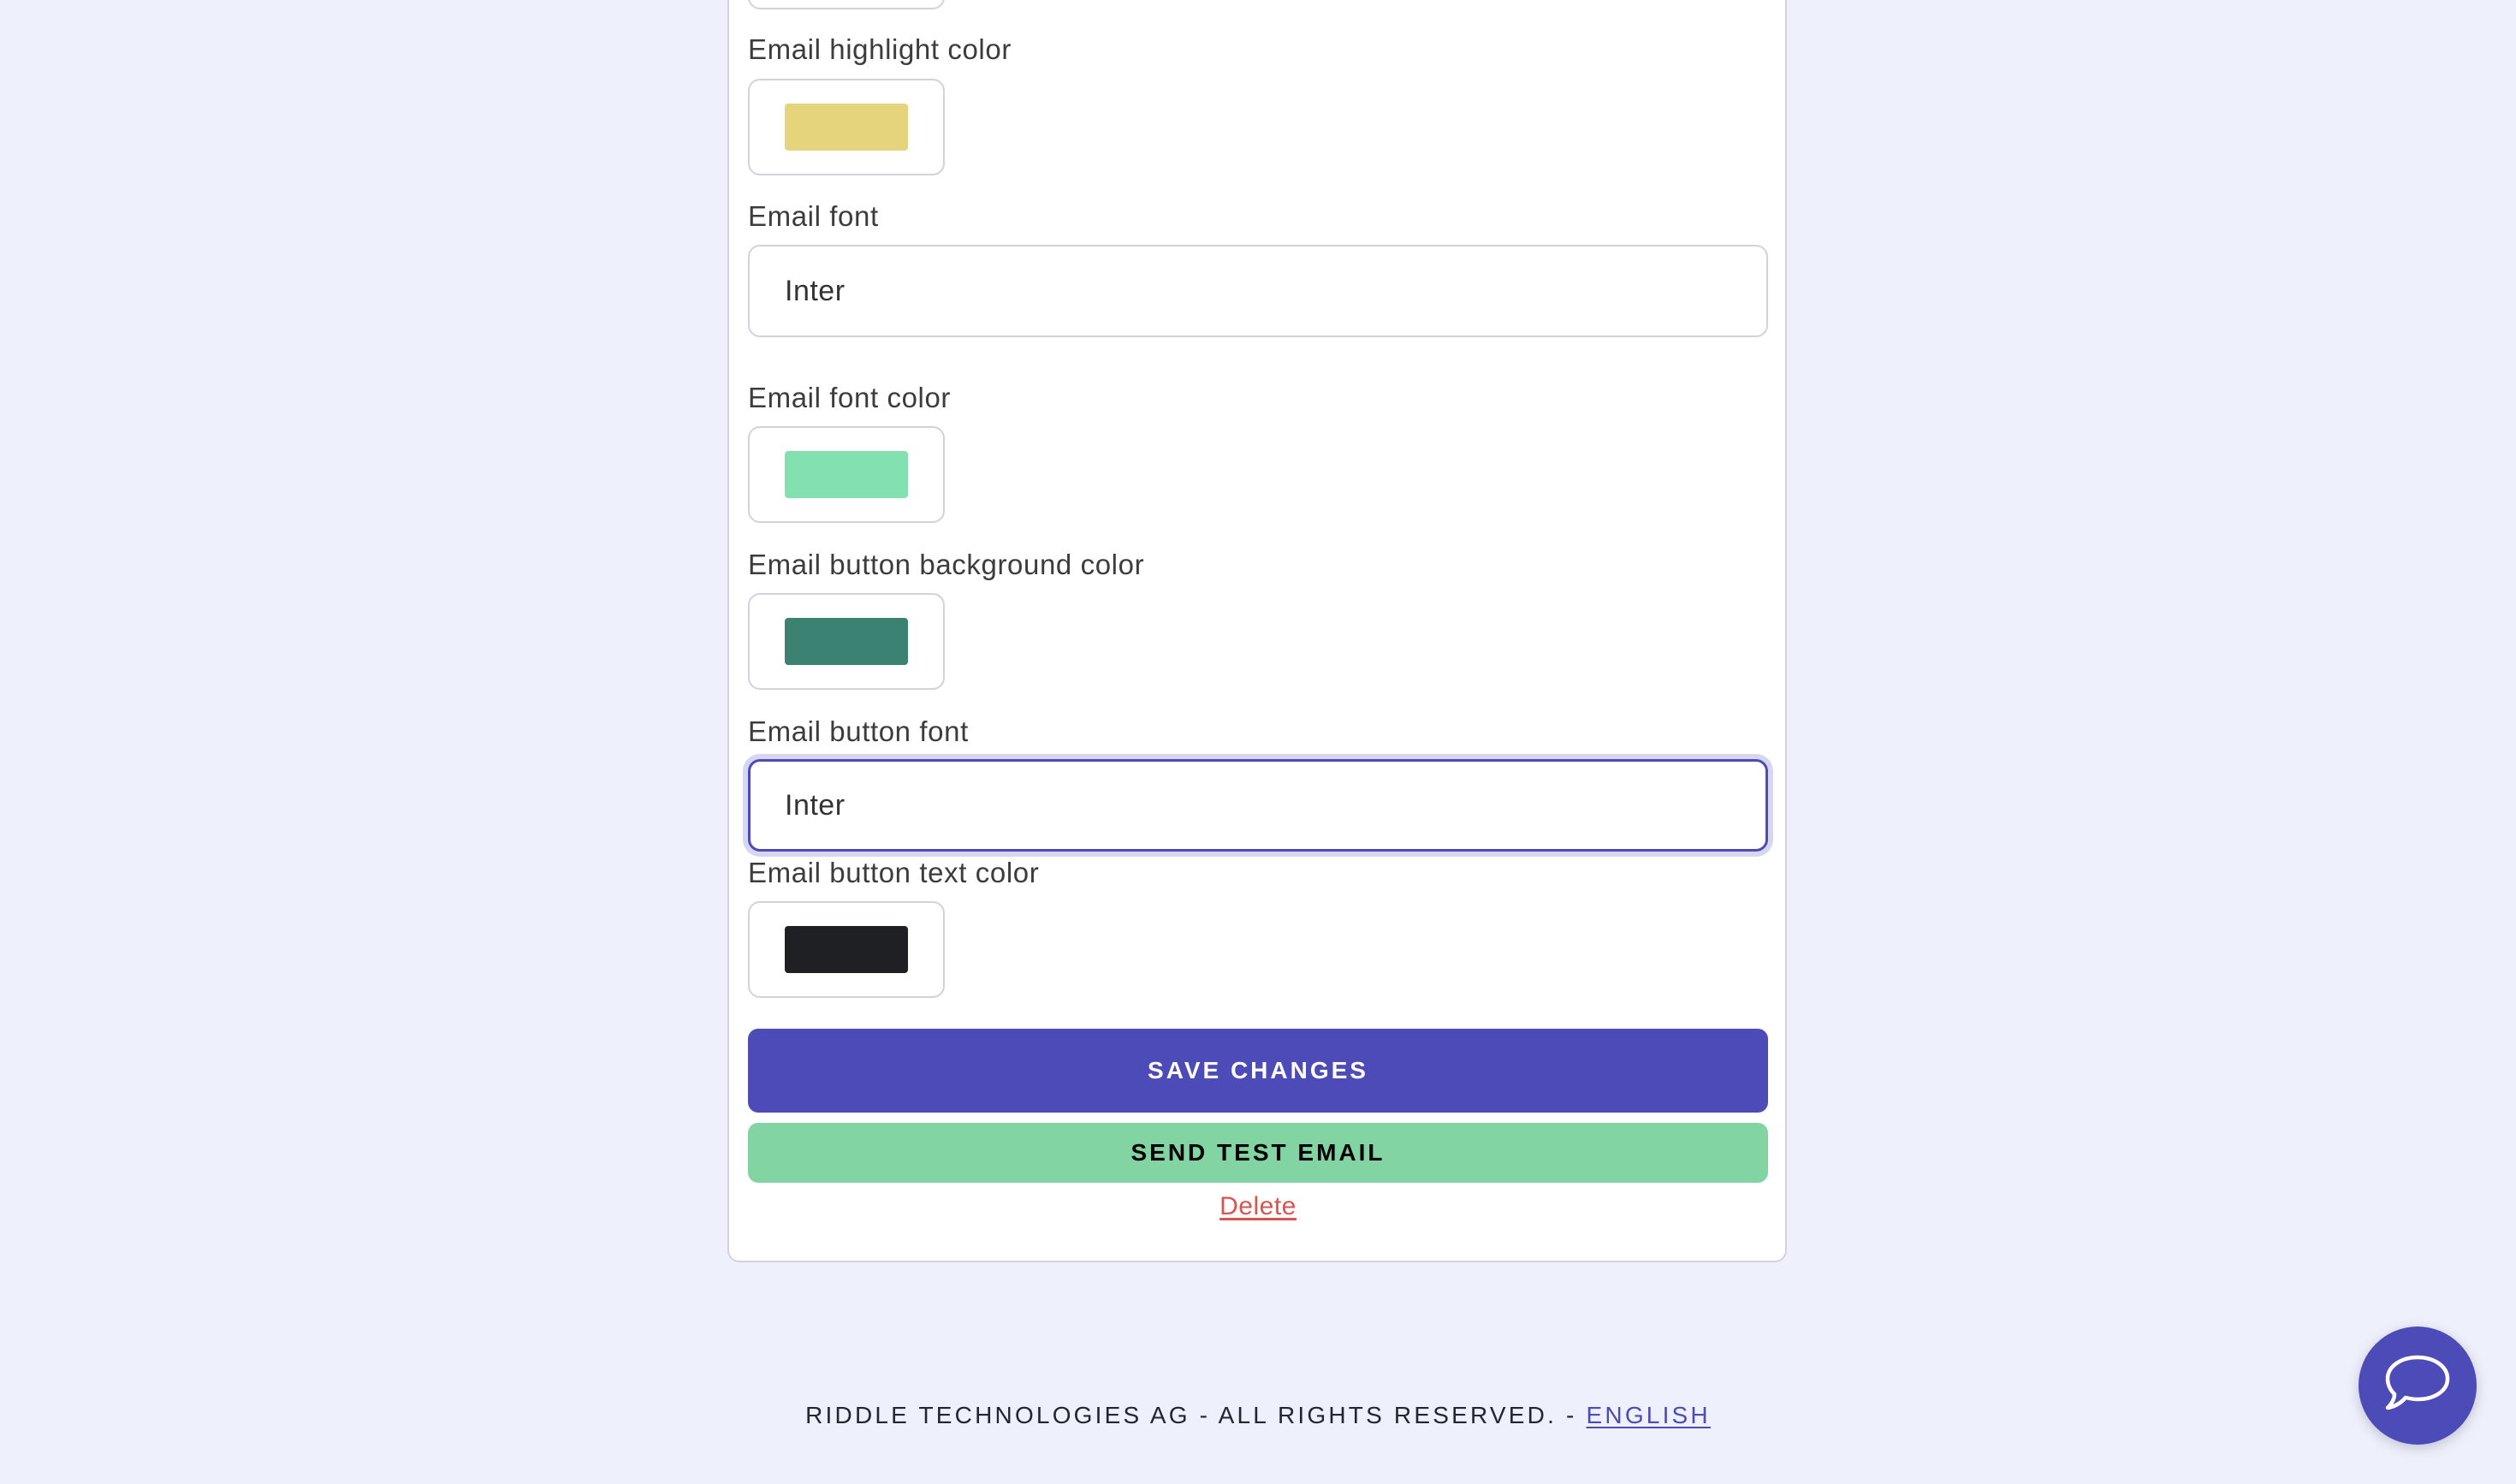 The image size is (2516, 1484). What do you see at coordinates (1258, 806) in the screenshot?
I see `email-button-font-input` at bounding box center [1258, 806].